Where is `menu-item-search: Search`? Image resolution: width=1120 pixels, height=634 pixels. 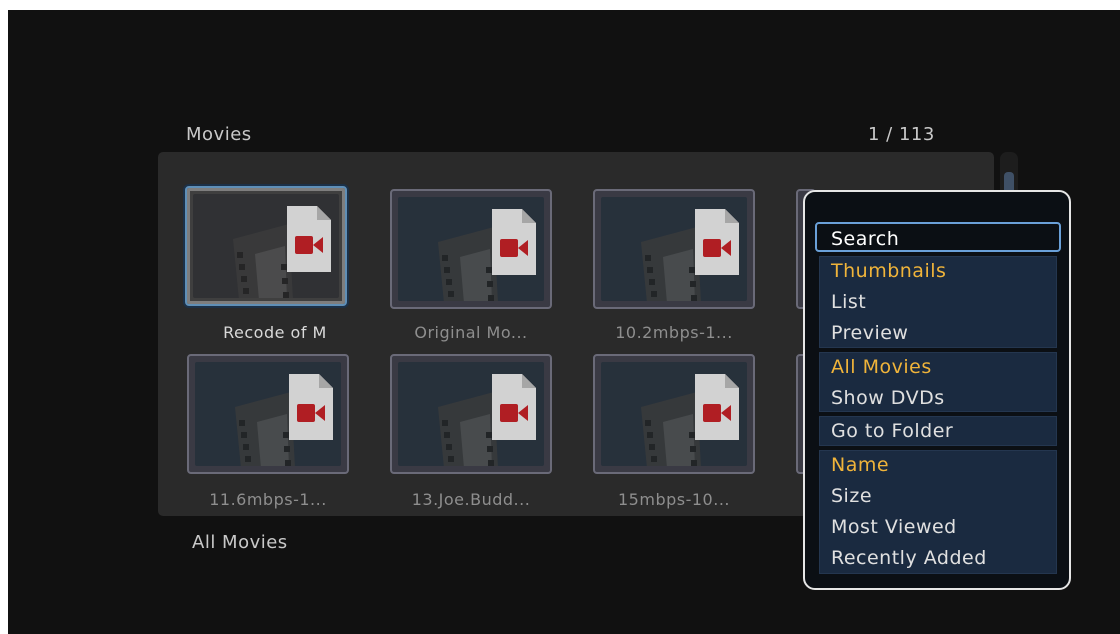
menu-item-search: Search is located at coordinates (938, 237).